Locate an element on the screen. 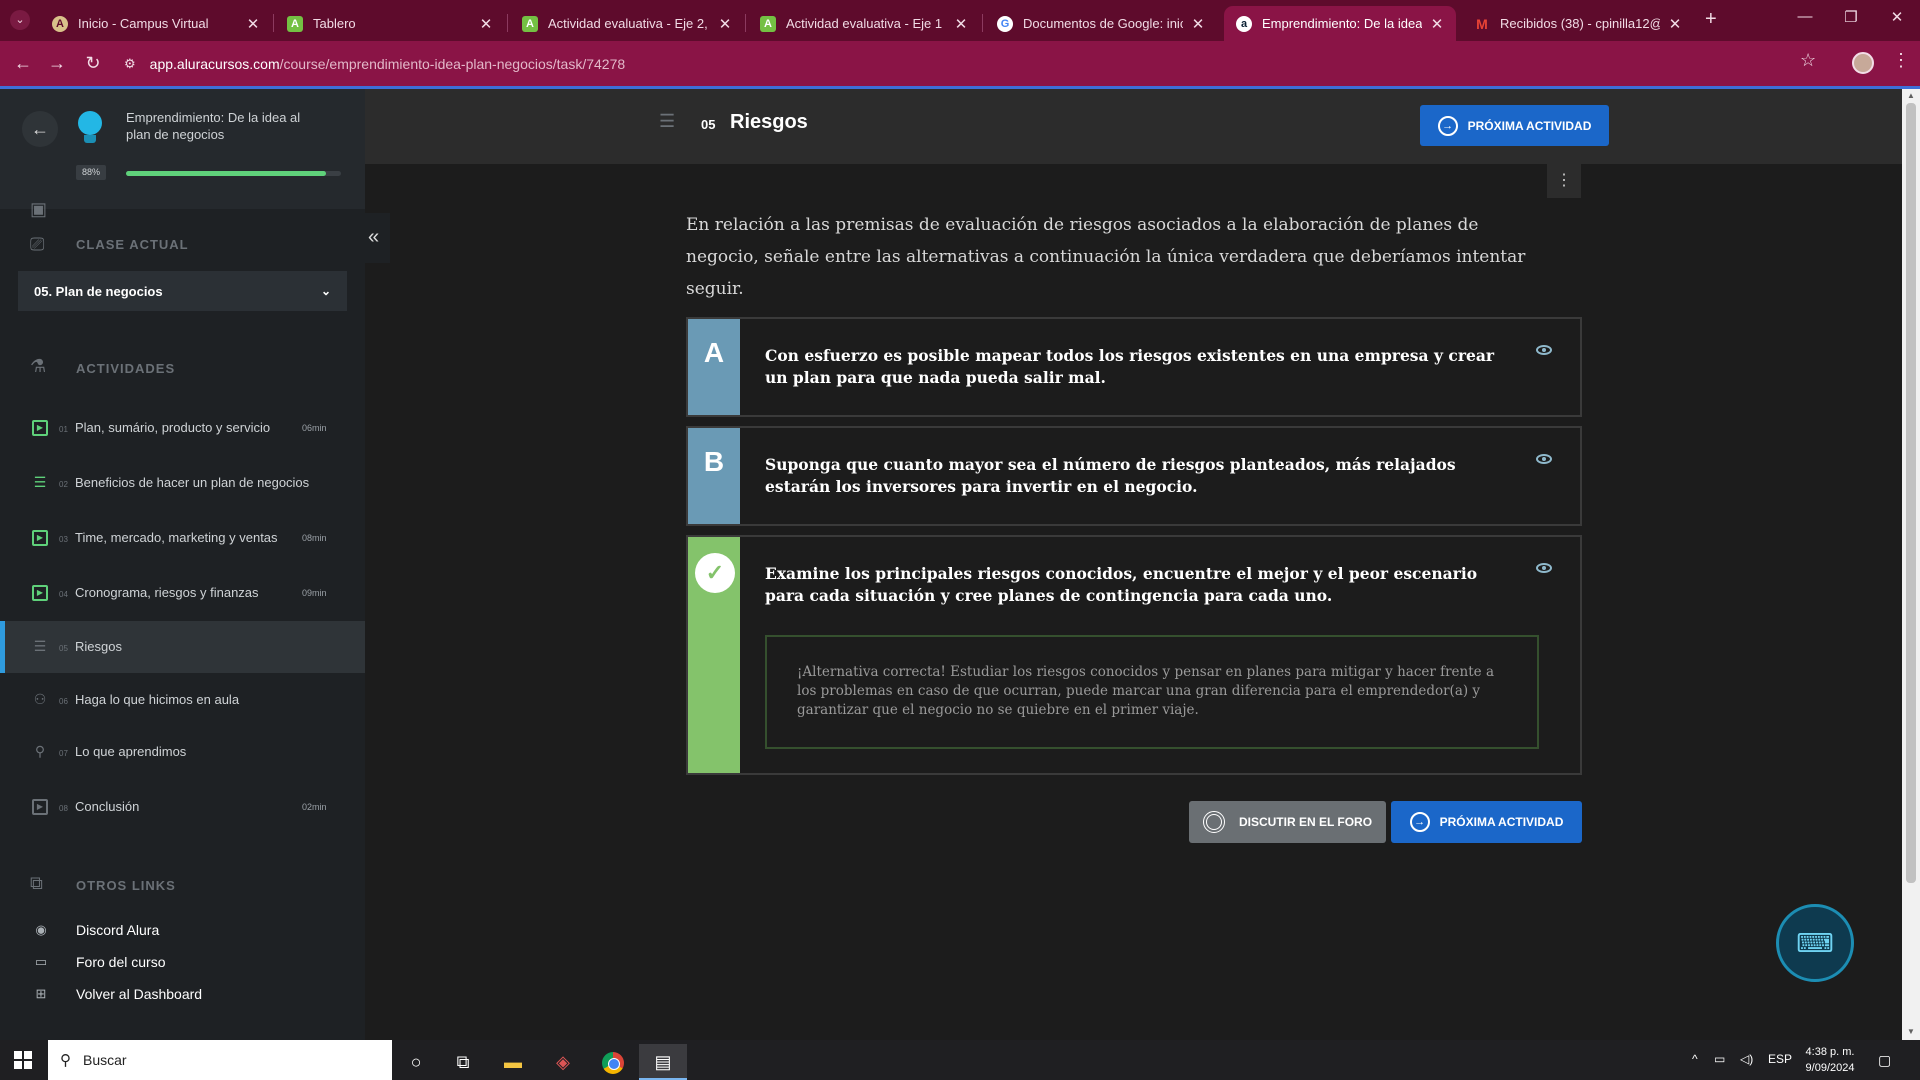 The image size is (1920, 1080). learned-icon: ⚲ is located at coordinates (40, 751).